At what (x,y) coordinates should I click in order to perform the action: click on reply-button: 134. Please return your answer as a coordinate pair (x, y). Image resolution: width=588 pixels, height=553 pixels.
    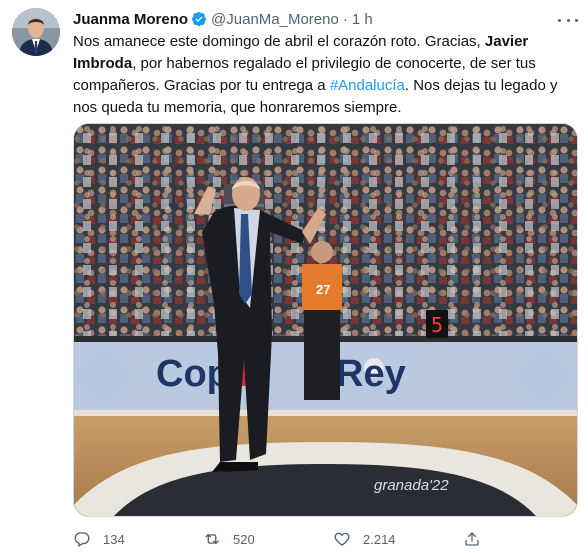
    Looking at the image, I should click on (138, 539).